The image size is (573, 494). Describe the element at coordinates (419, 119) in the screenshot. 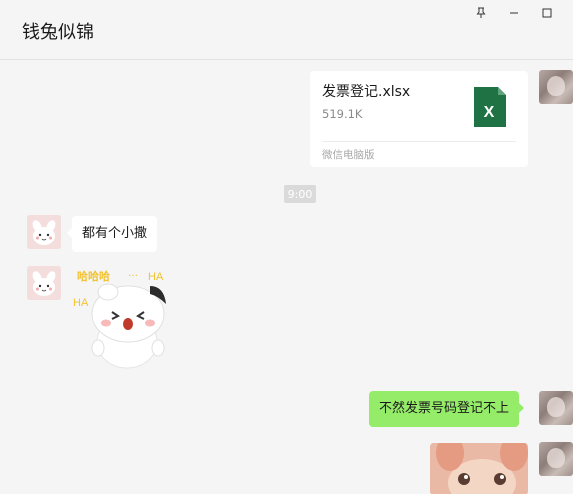

I see `file-message-card: 发票登记.xlsx 519.1K X 微信电脑版` at that location.